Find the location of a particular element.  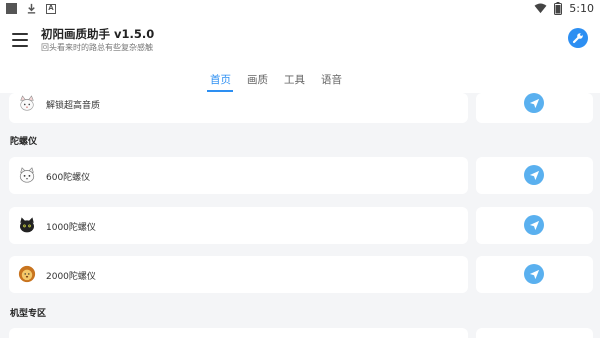

cat-face-icon is located at coordinates (27, 175).